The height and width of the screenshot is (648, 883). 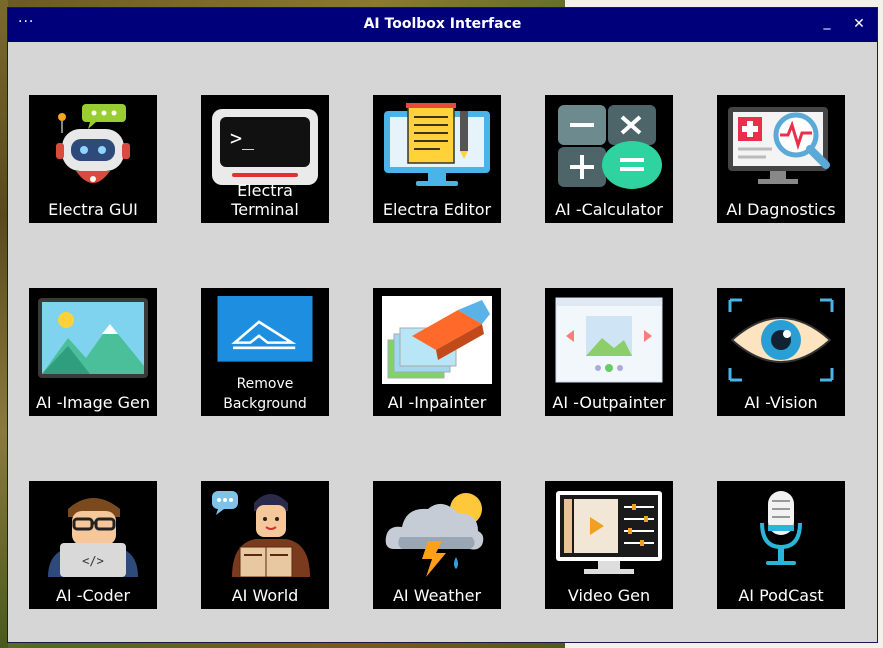 I want to click on tool-ai-image-gen-button: AI -Image Gen, so click(x=93, y=352).